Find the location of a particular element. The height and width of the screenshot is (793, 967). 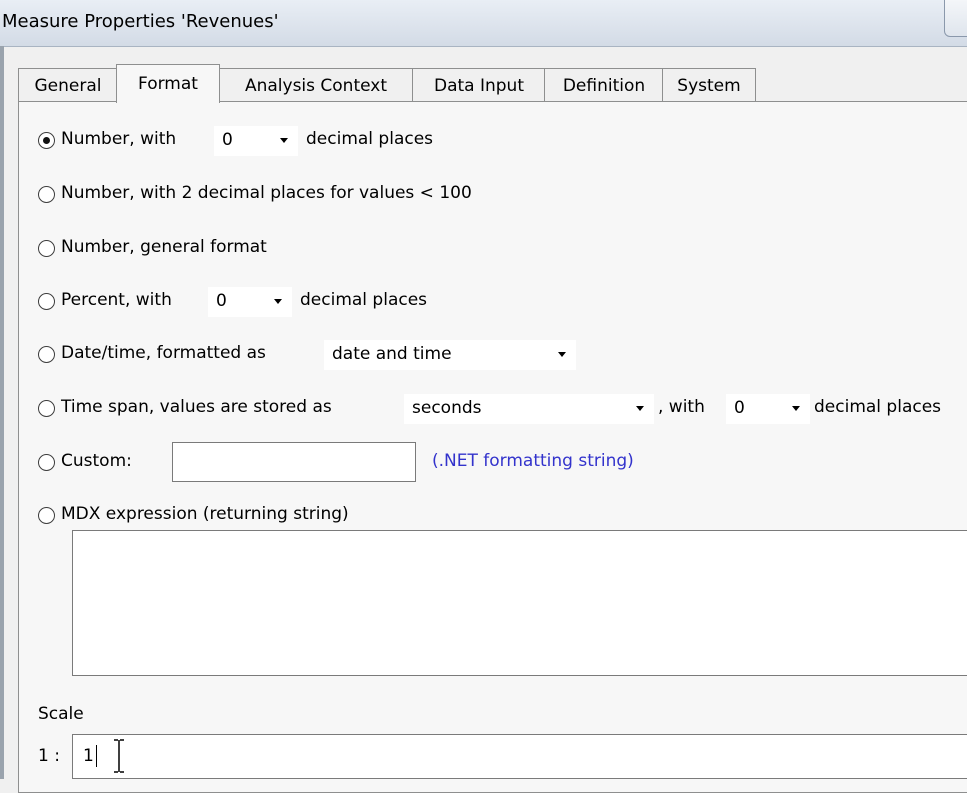

option-label: Percent, with is located at coordinates (116, 300).